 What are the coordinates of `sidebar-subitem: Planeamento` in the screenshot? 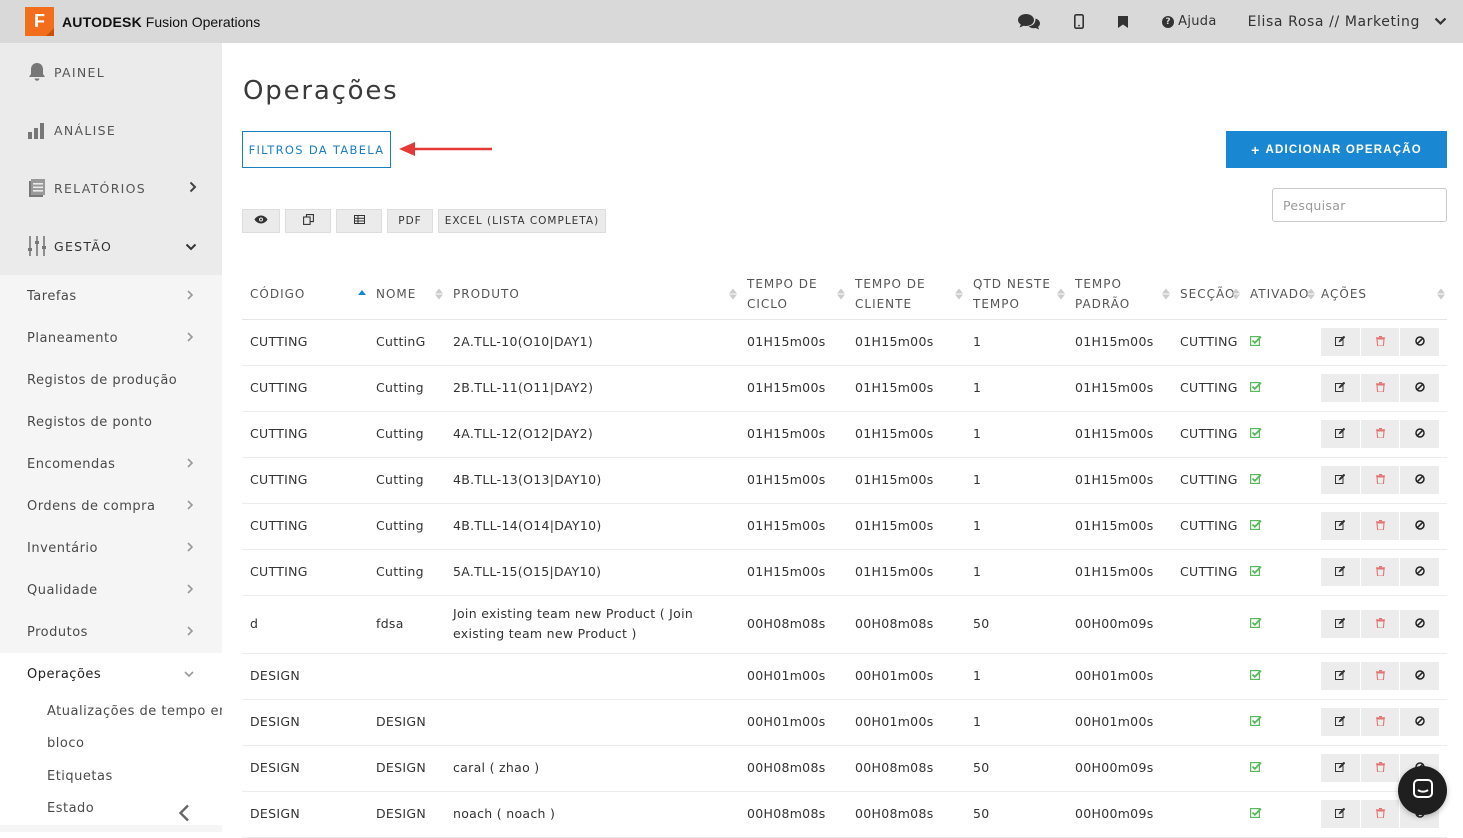 It's located at (111, 338).